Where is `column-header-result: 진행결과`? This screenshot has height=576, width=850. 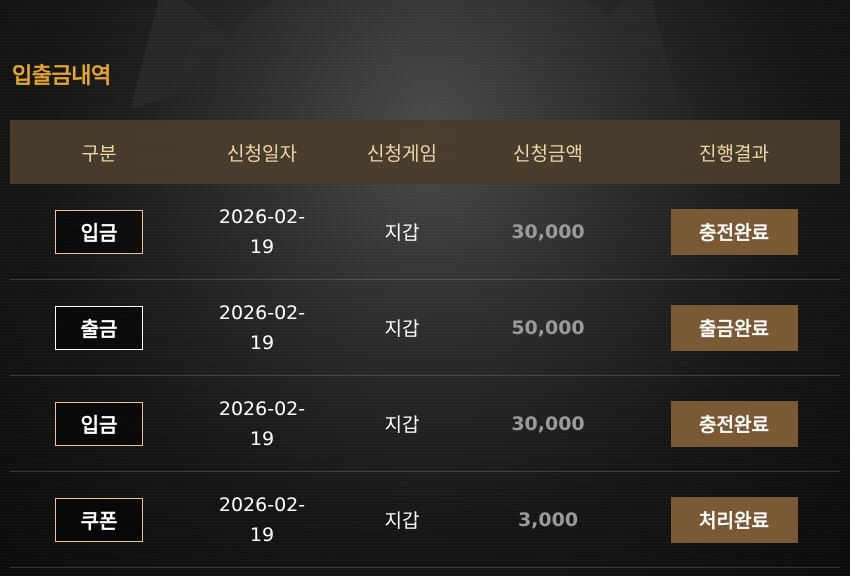
column-header-result: 진행결과 is located at coordinates (734, 153).